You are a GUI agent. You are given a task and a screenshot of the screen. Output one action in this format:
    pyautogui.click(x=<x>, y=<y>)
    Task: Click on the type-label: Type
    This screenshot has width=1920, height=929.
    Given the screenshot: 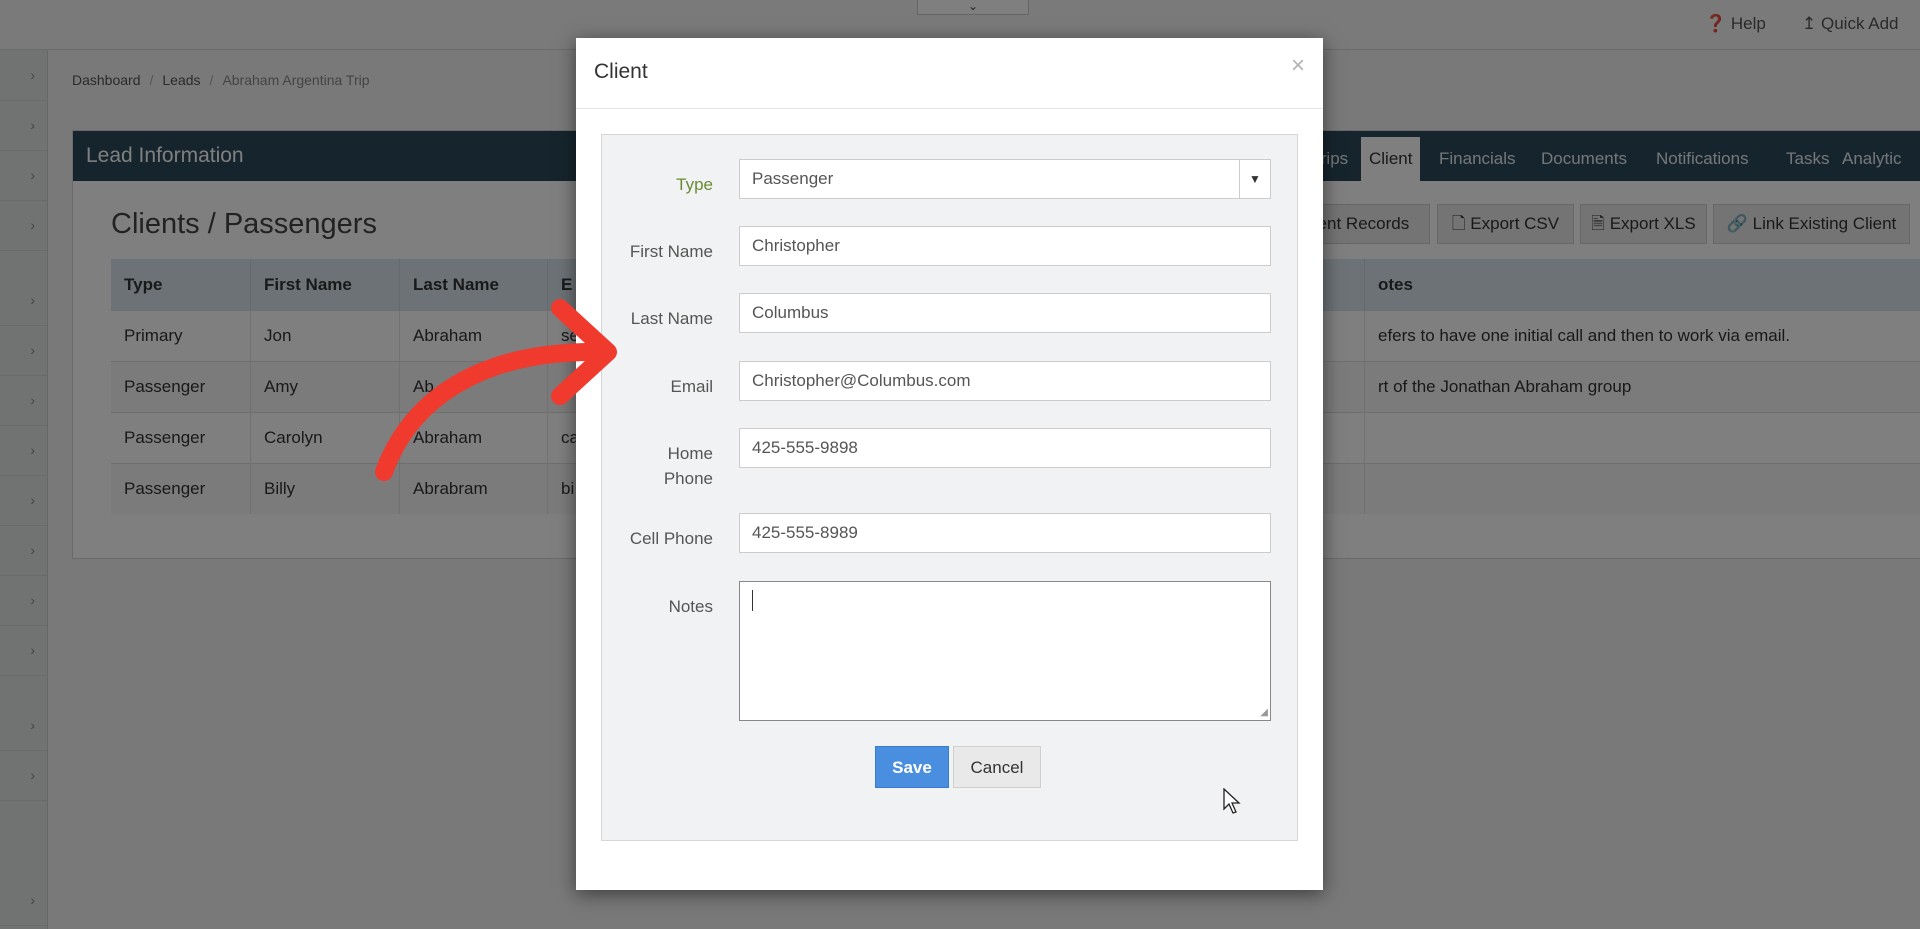 What is the action you would take?
    pyautogui.click(x=694, y=184)
    